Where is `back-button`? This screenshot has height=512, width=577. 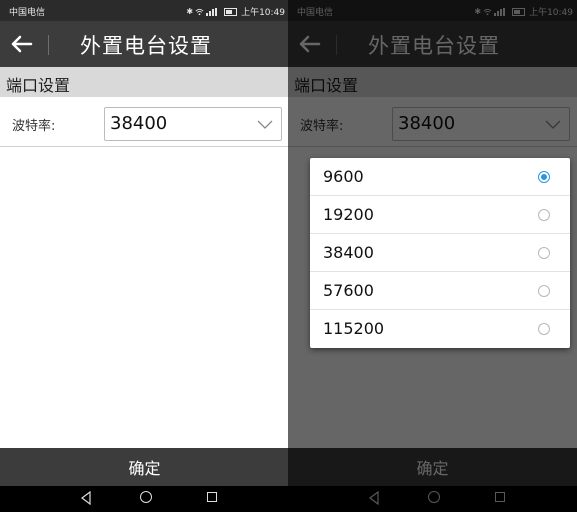 back-button is located at coordinates (21, 44).